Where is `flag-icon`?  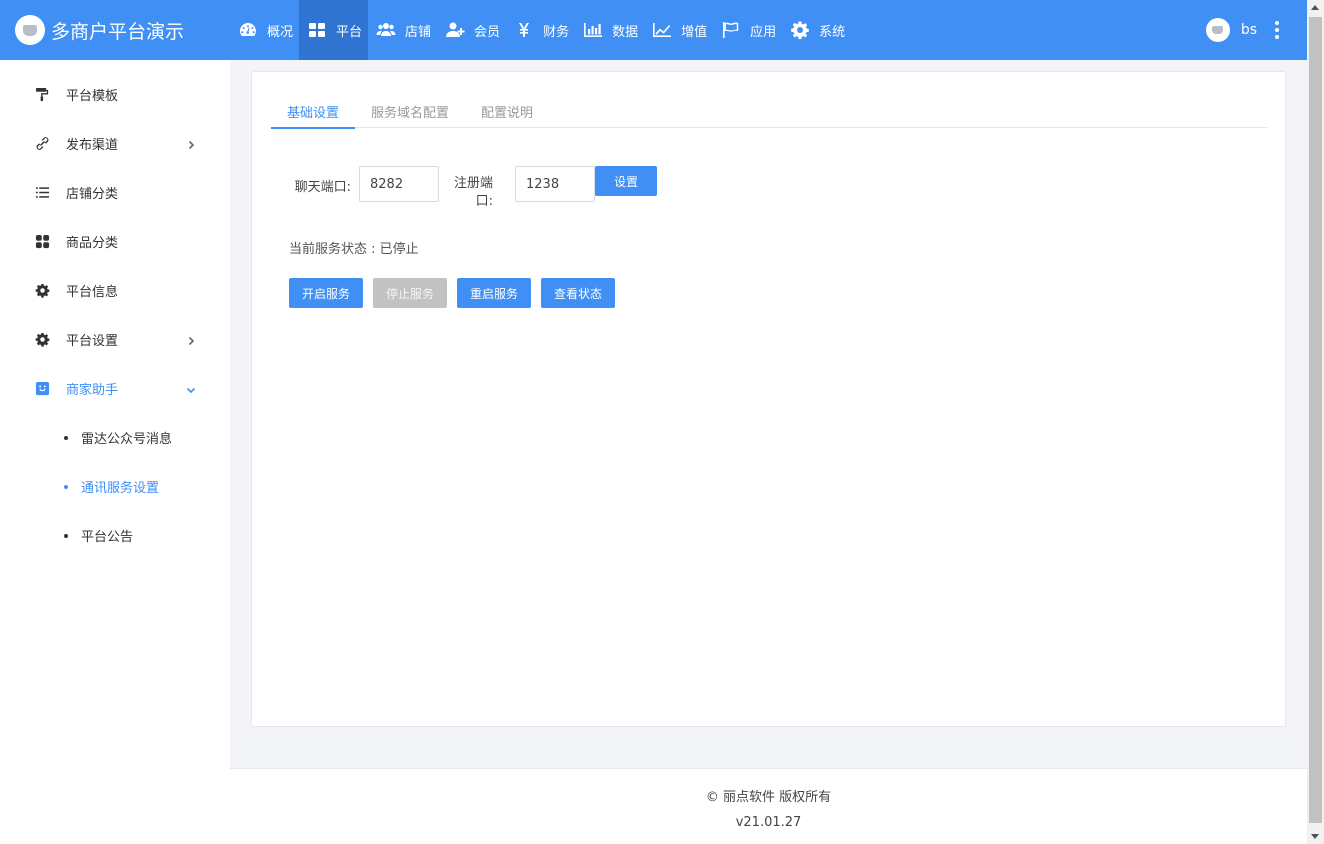
flag-icon is located at coordinates (731, 30).